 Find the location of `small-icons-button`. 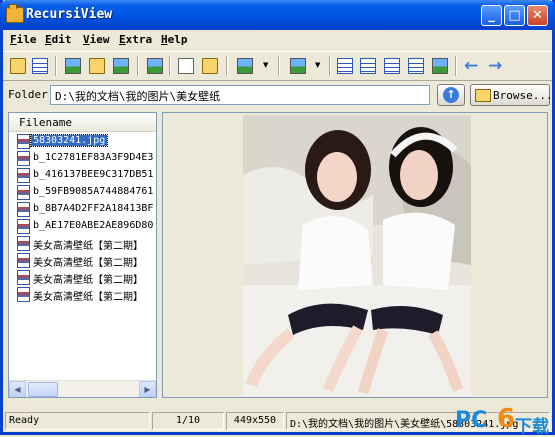

small-icons-button is located at coordinates (416, 66).